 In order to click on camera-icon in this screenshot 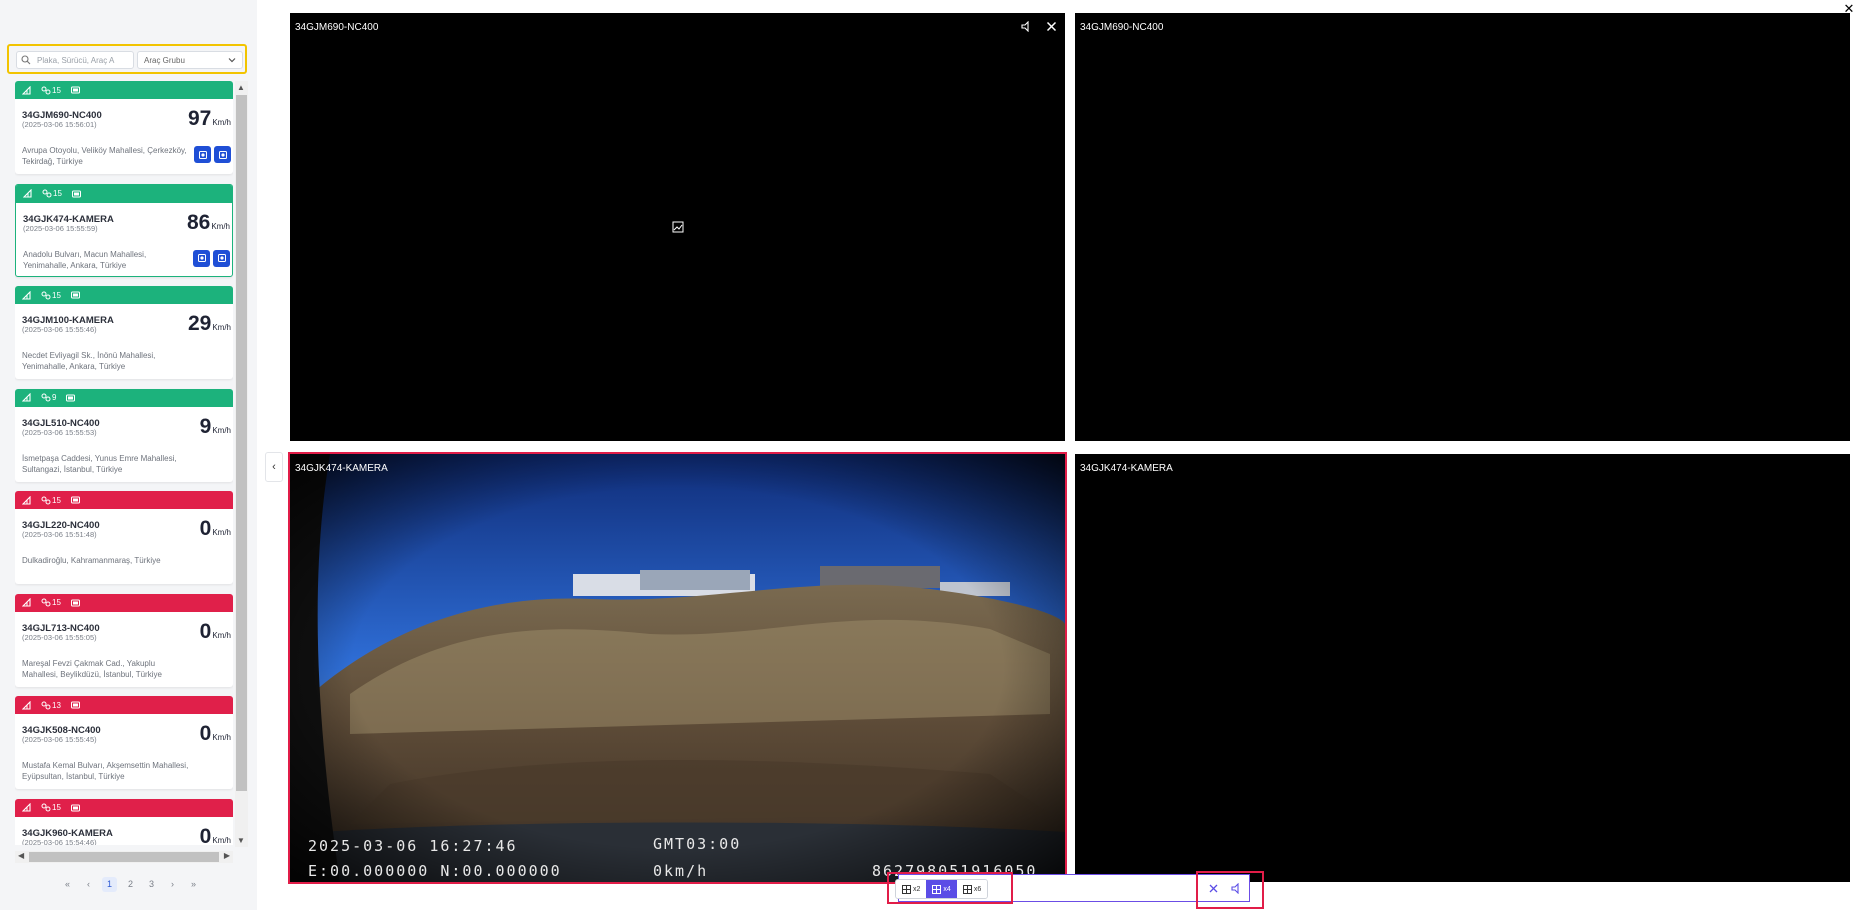, I will do `click(221, 258)`.